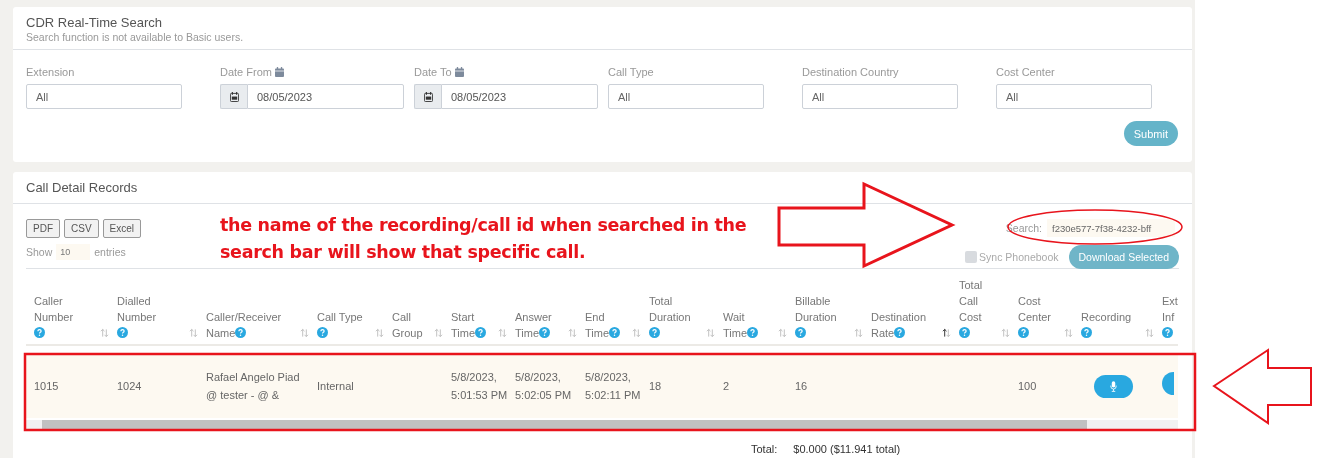 This screenshot has height=458, width=1333. I want to click on total-label: Total:, so click(764, 449).